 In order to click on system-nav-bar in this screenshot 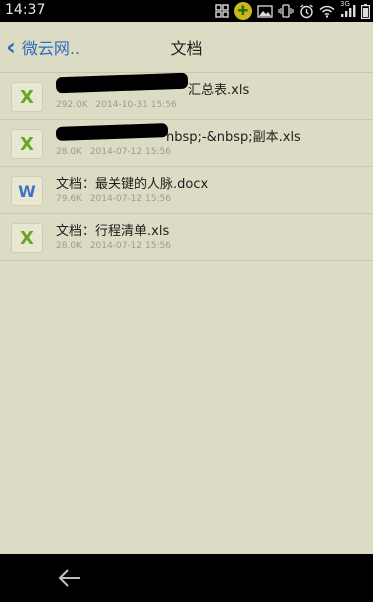, I will do `click(186, 578)`.